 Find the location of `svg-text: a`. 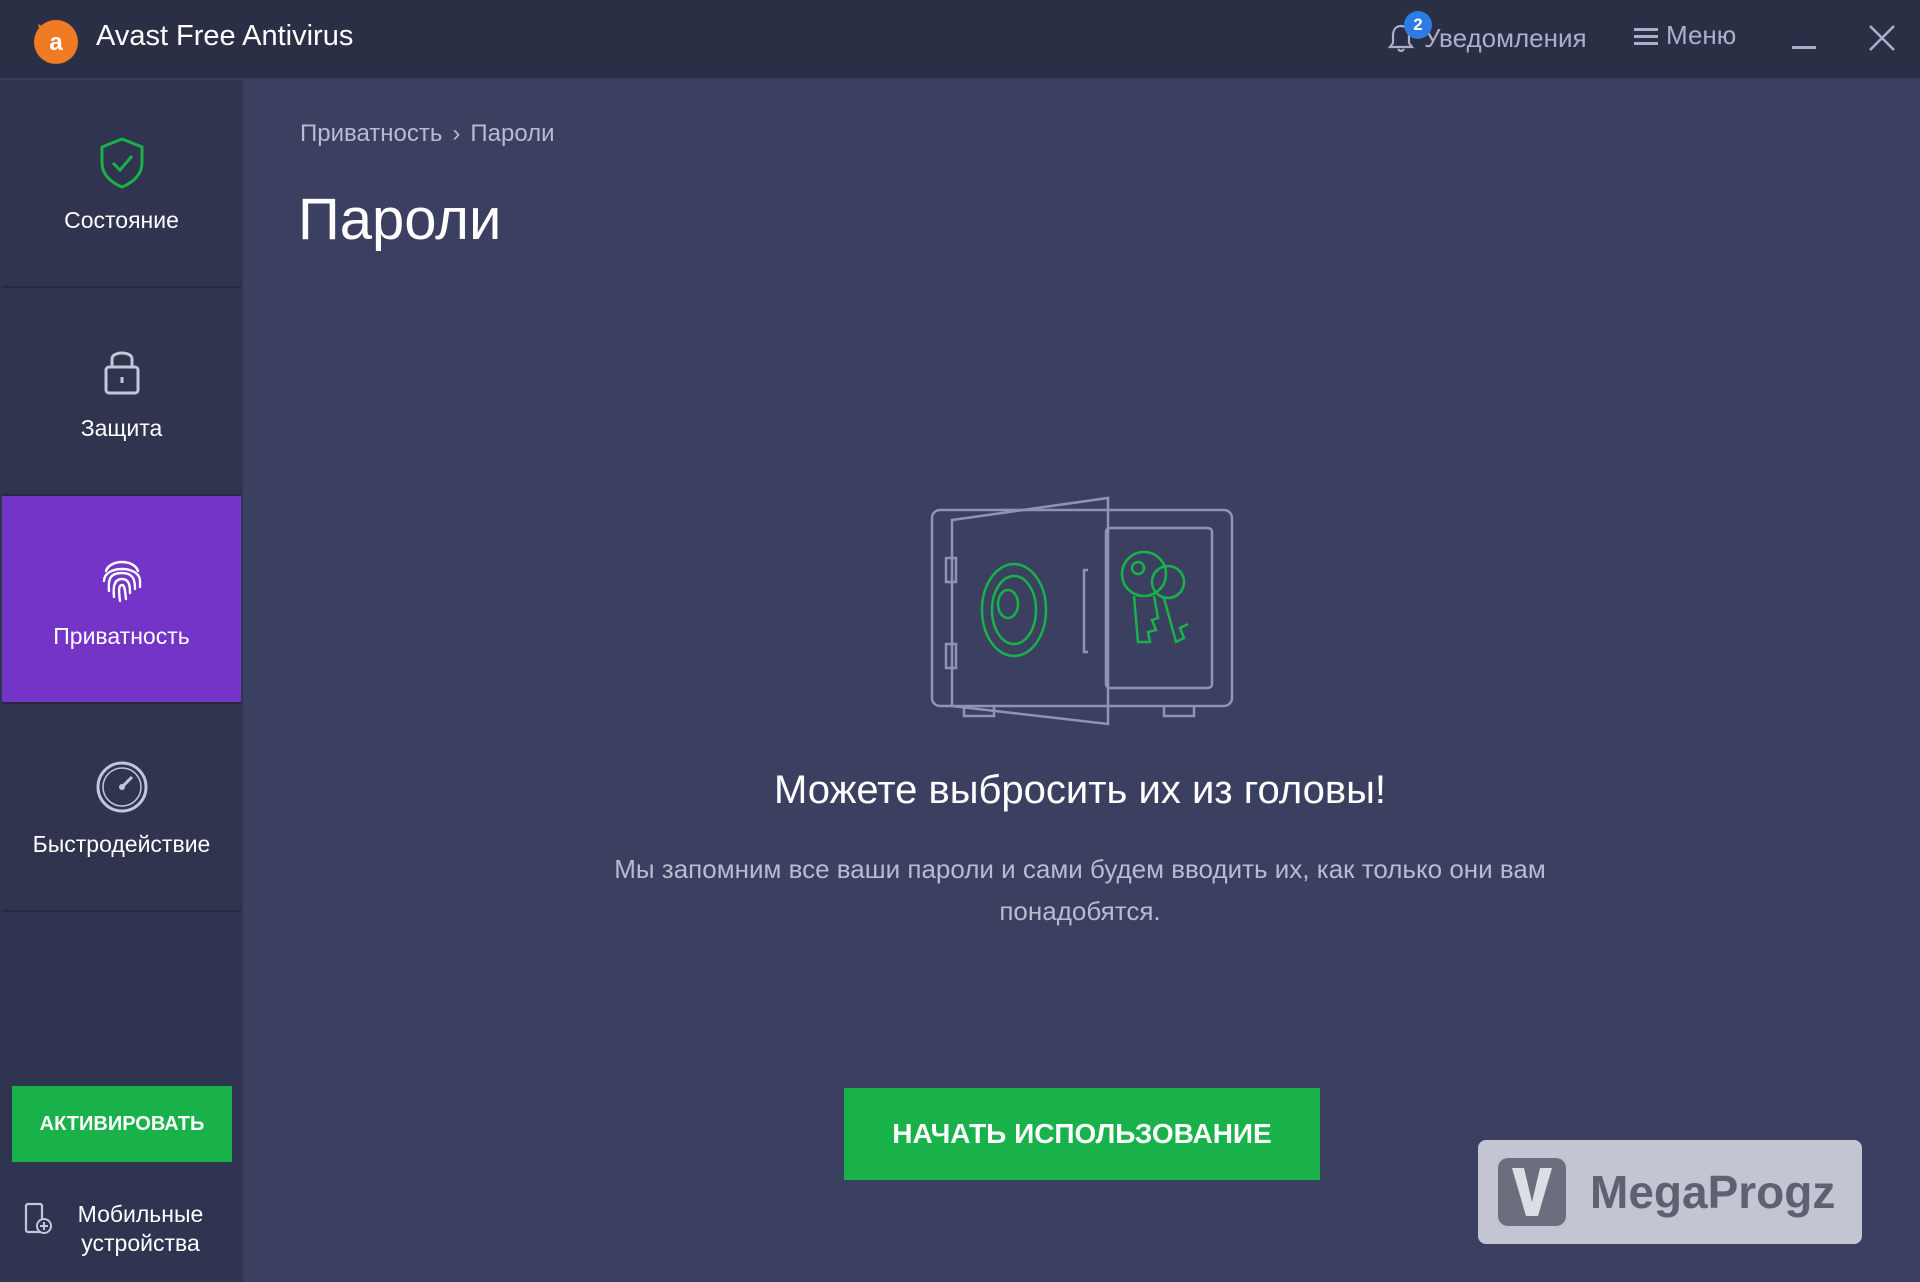

svg-text: a is located at coordinates (56, 42).